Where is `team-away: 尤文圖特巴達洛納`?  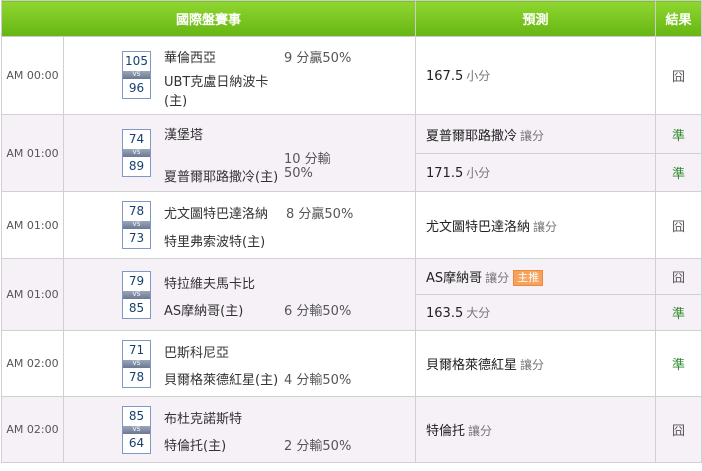 team-away: 尤文圖特巴達洛納 is located at coordinates (216, 212).